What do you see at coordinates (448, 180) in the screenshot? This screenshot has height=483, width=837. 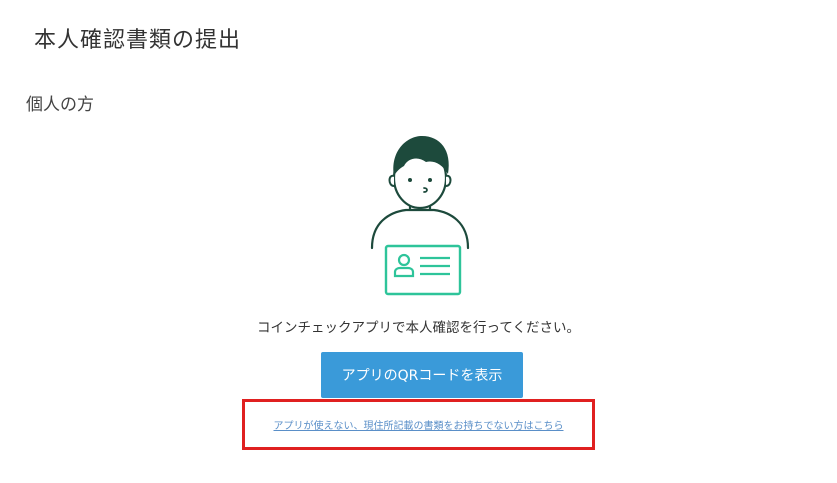 I see `right-ear` at bounding box center [448, 180].